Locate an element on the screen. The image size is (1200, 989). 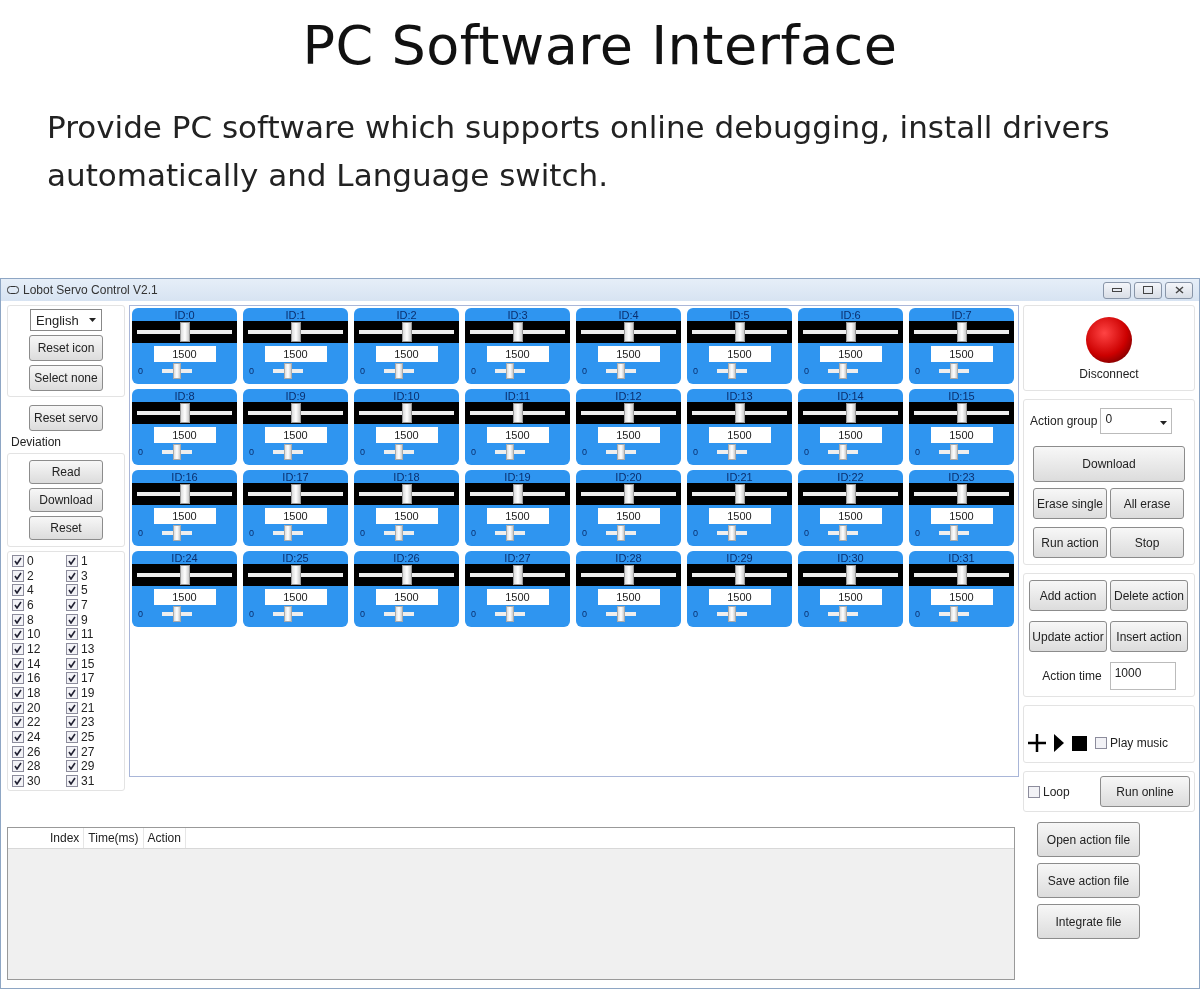
action-group-button: Run action is located at coordinates (1070, 542).